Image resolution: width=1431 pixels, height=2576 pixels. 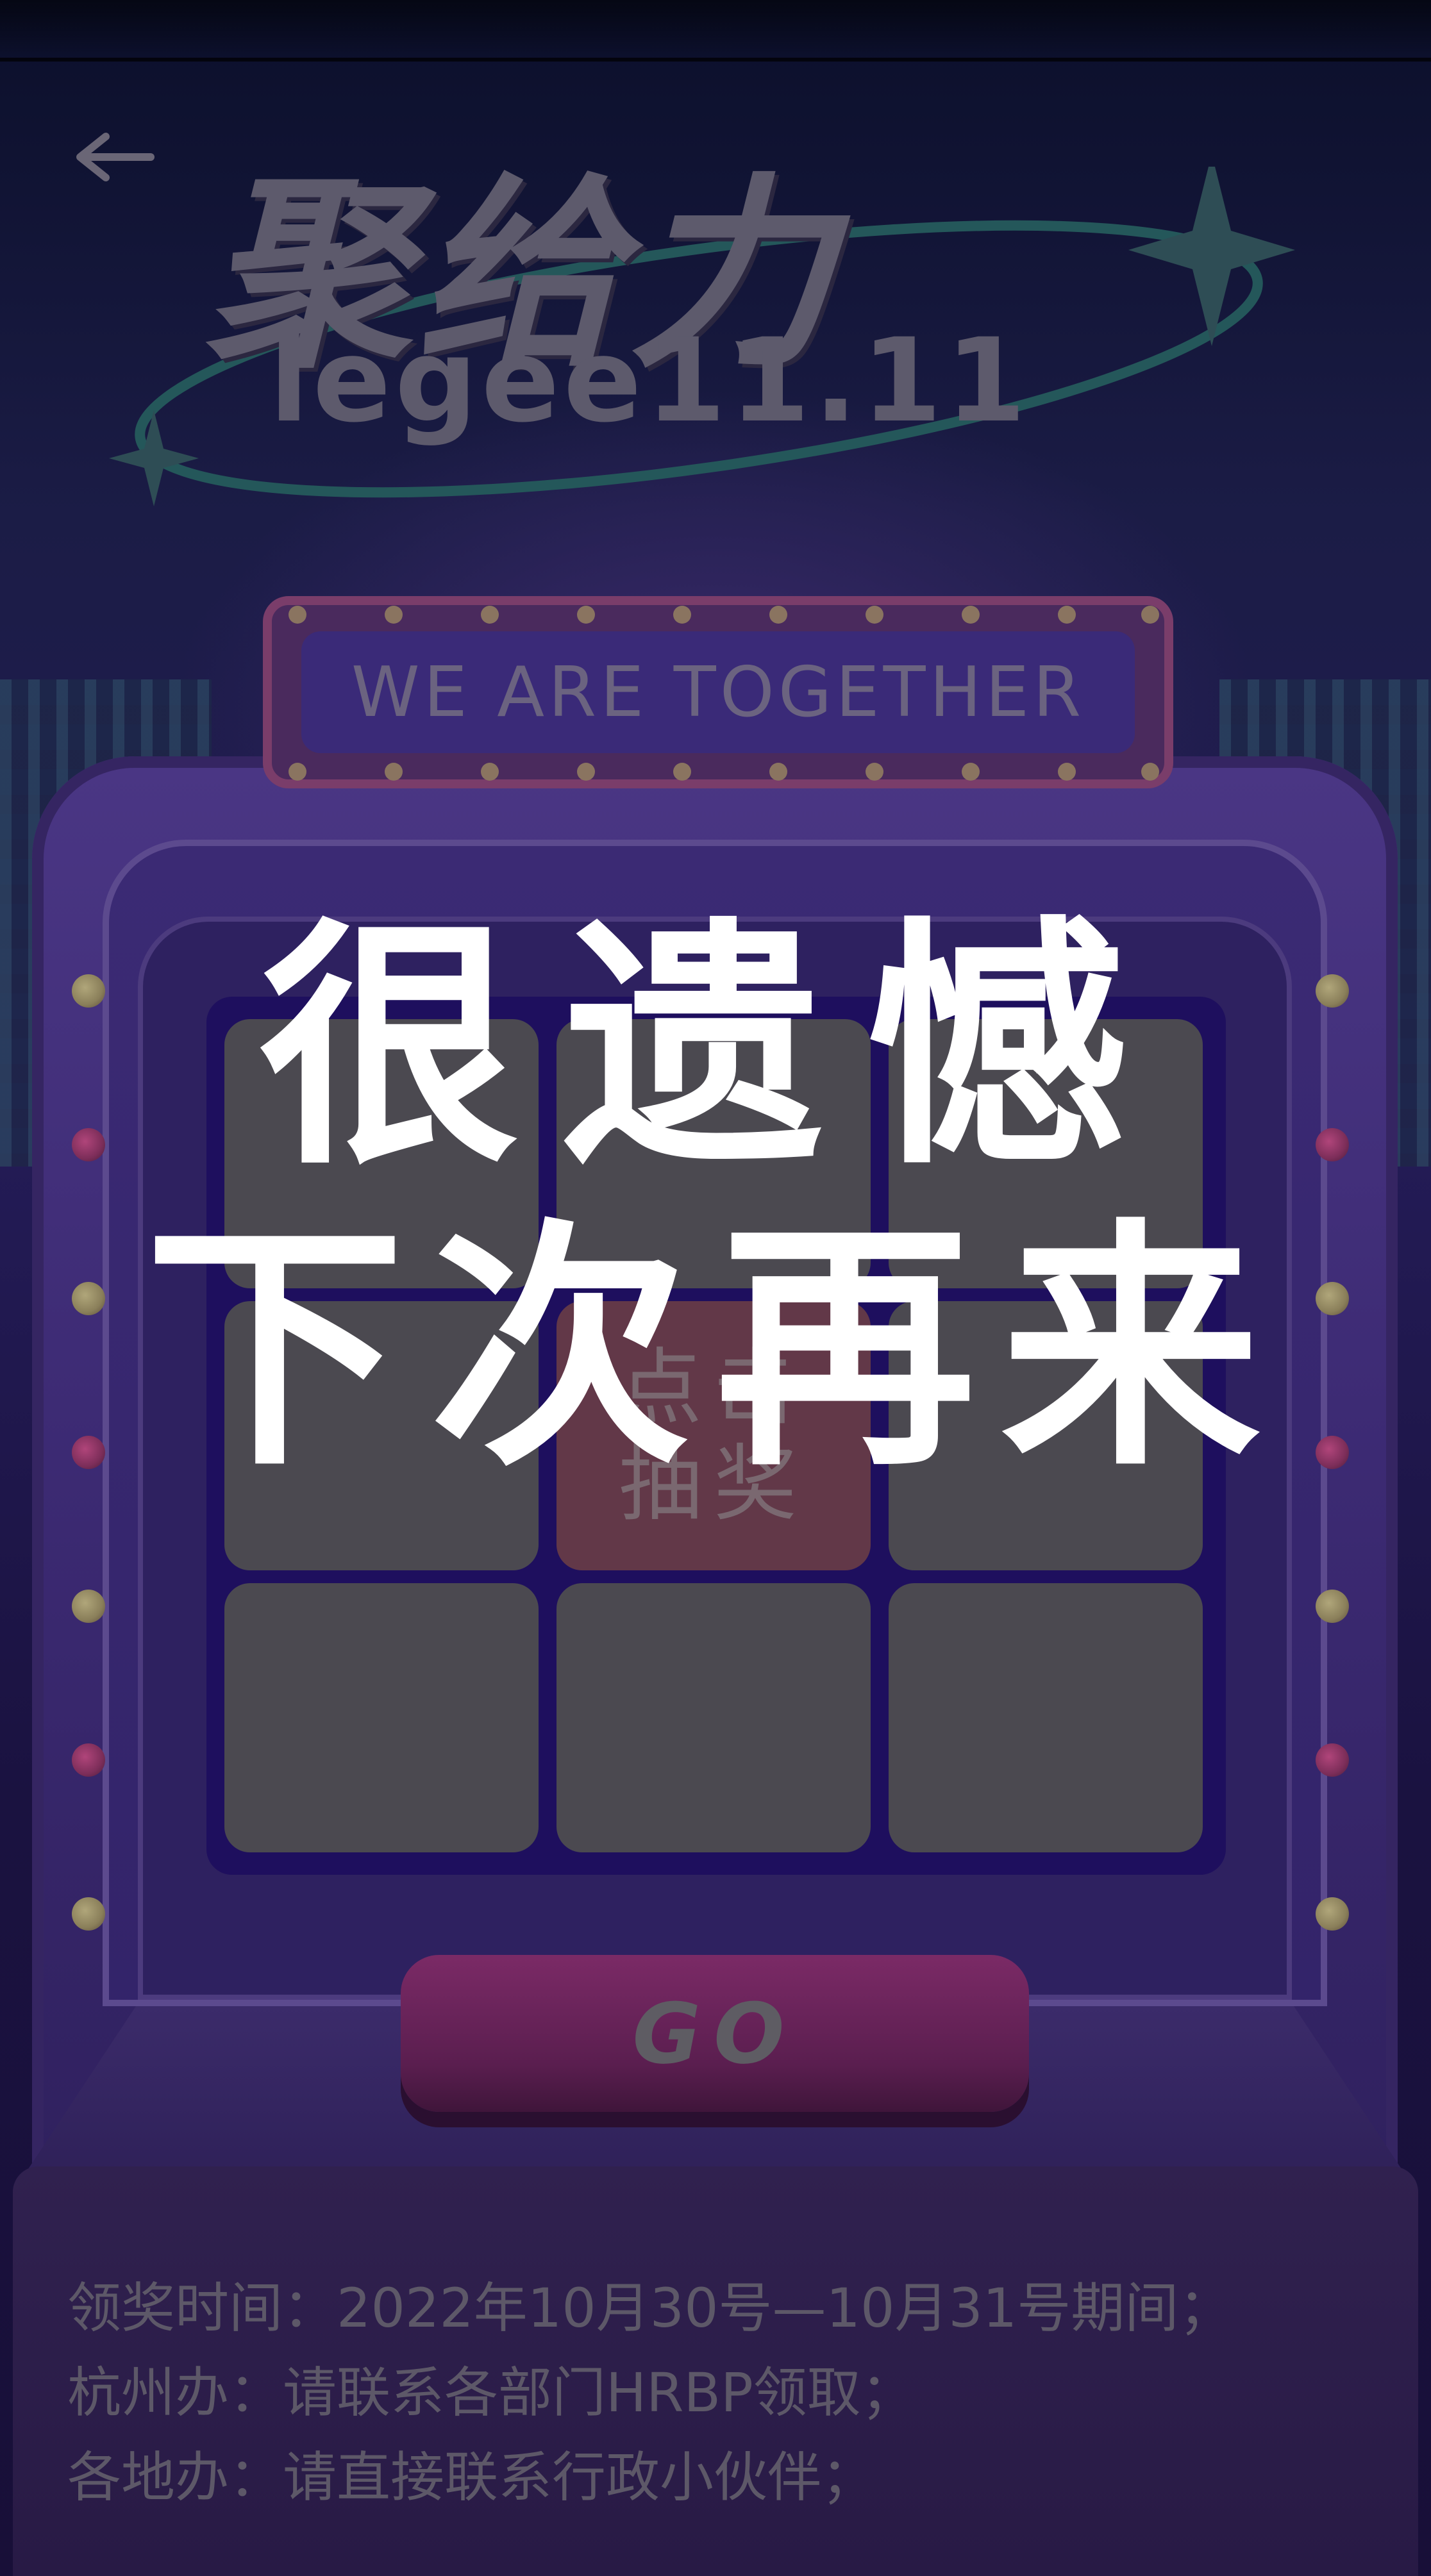 What do you see at coordinates (715, 1048) in the screenshot?
I see `result-line1: 很遗憾` at bounding box center [715, 1048].